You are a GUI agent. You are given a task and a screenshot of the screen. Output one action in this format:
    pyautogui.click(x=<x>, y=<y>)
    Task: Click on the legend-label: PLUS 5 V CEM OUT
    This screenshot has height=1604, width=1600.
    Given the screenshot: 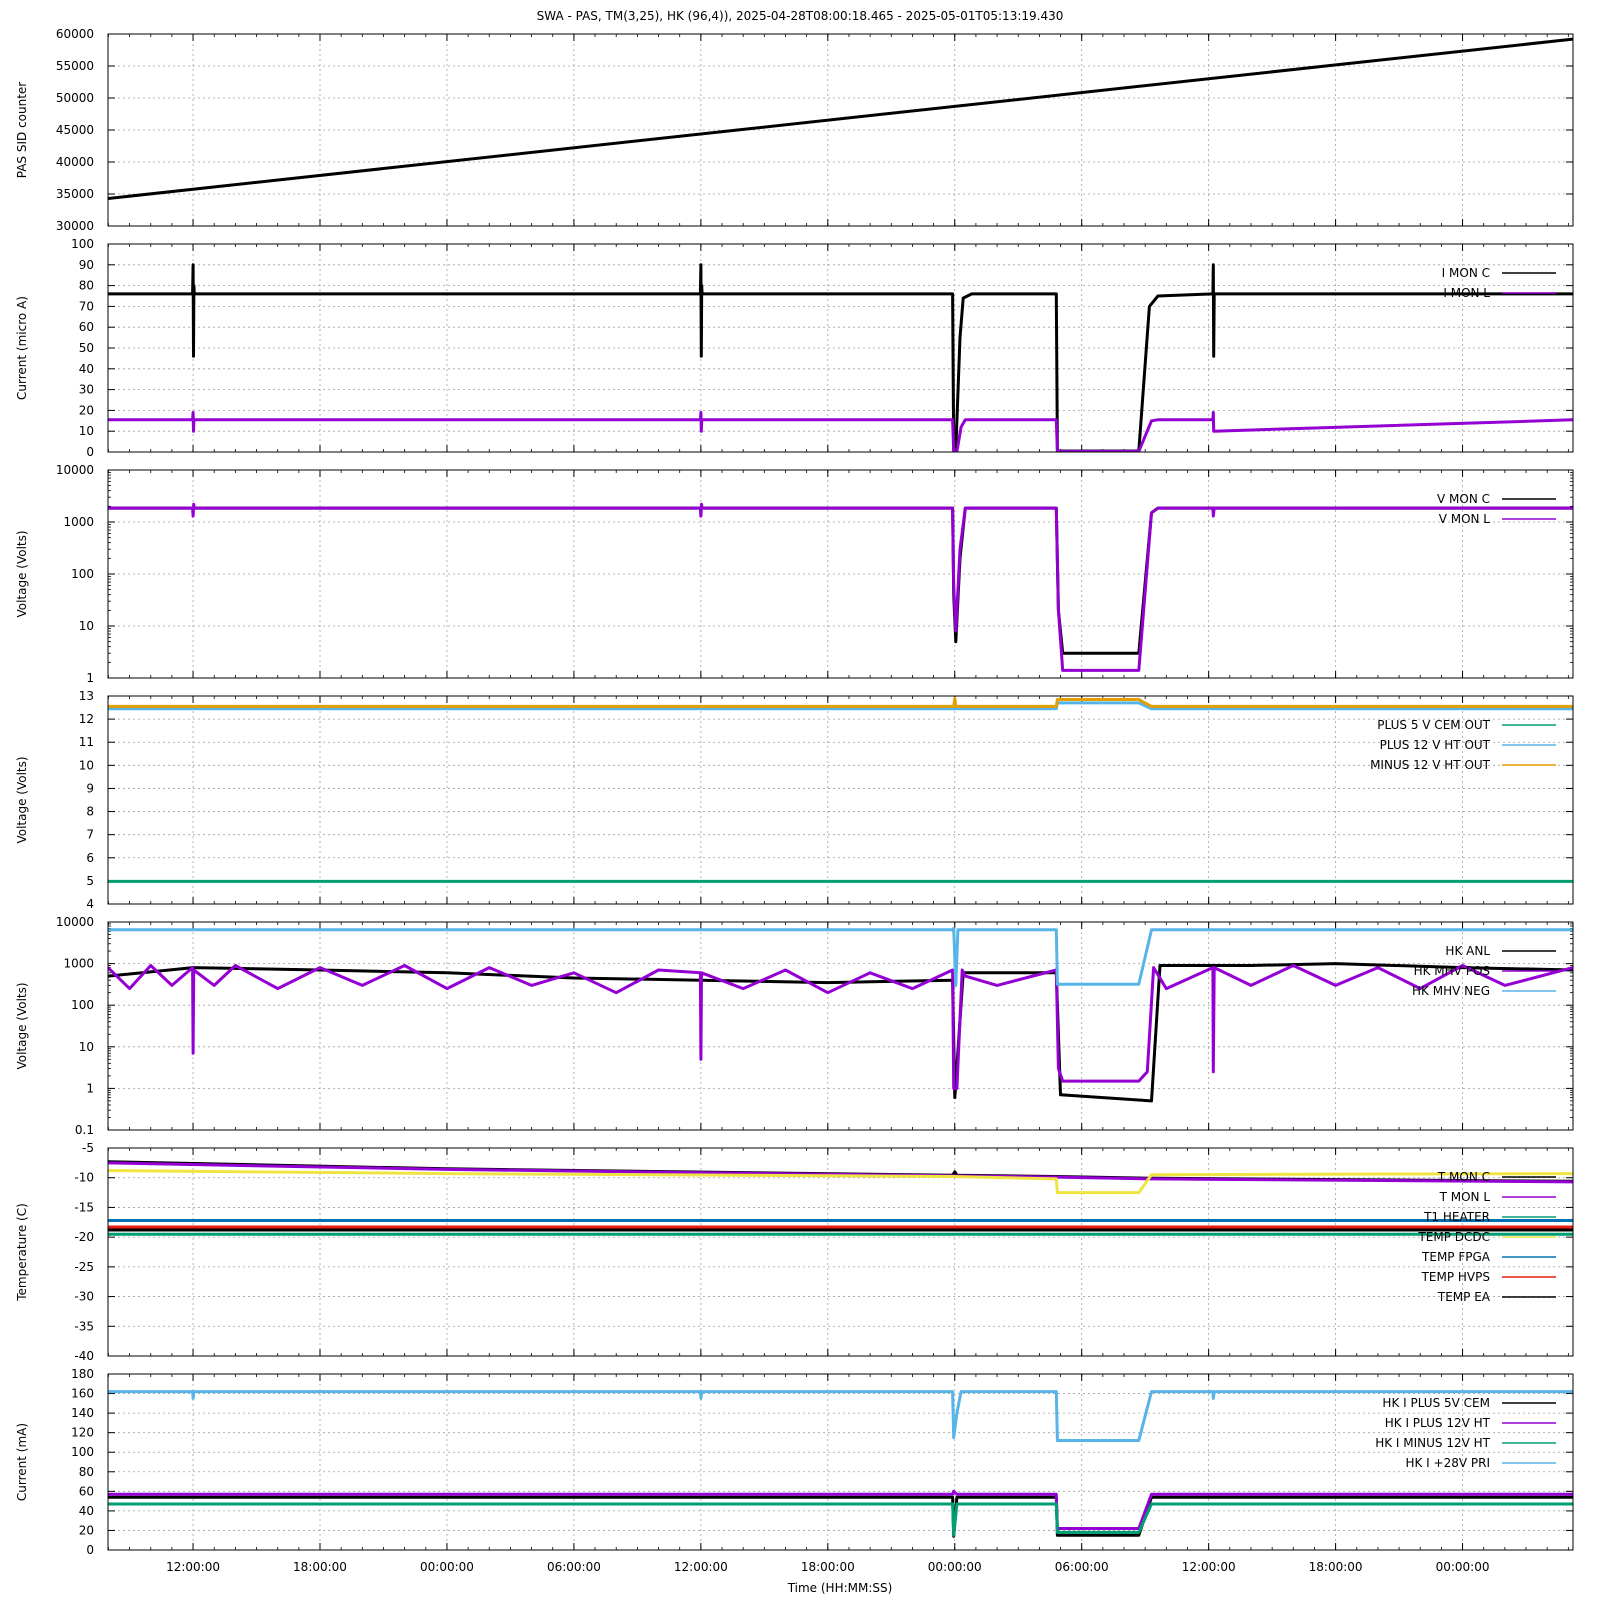 What is the action you would take?
    pyautogui.click(x=1433, y=725)
    